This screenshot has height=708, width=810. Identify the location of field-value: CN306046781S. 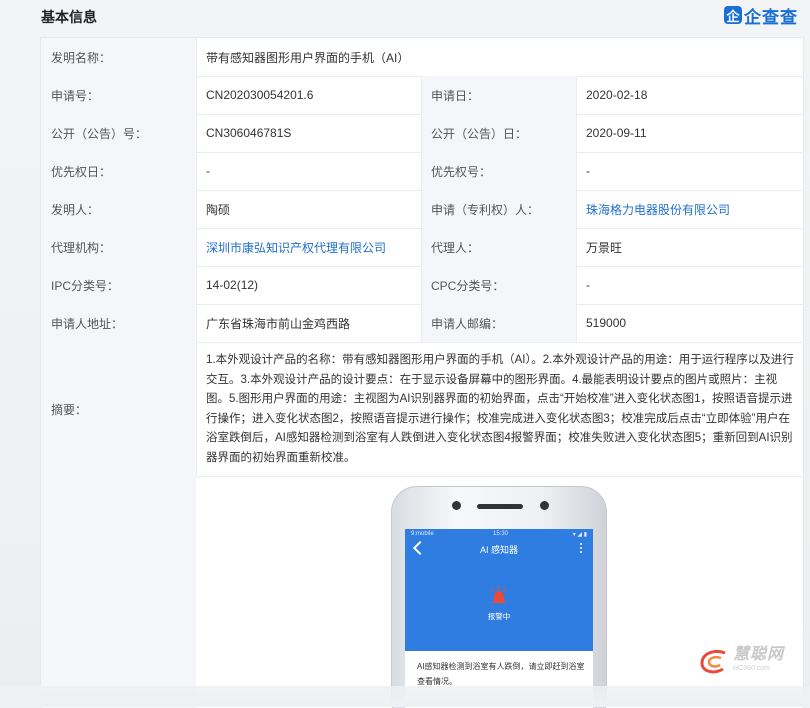
(249, 133).